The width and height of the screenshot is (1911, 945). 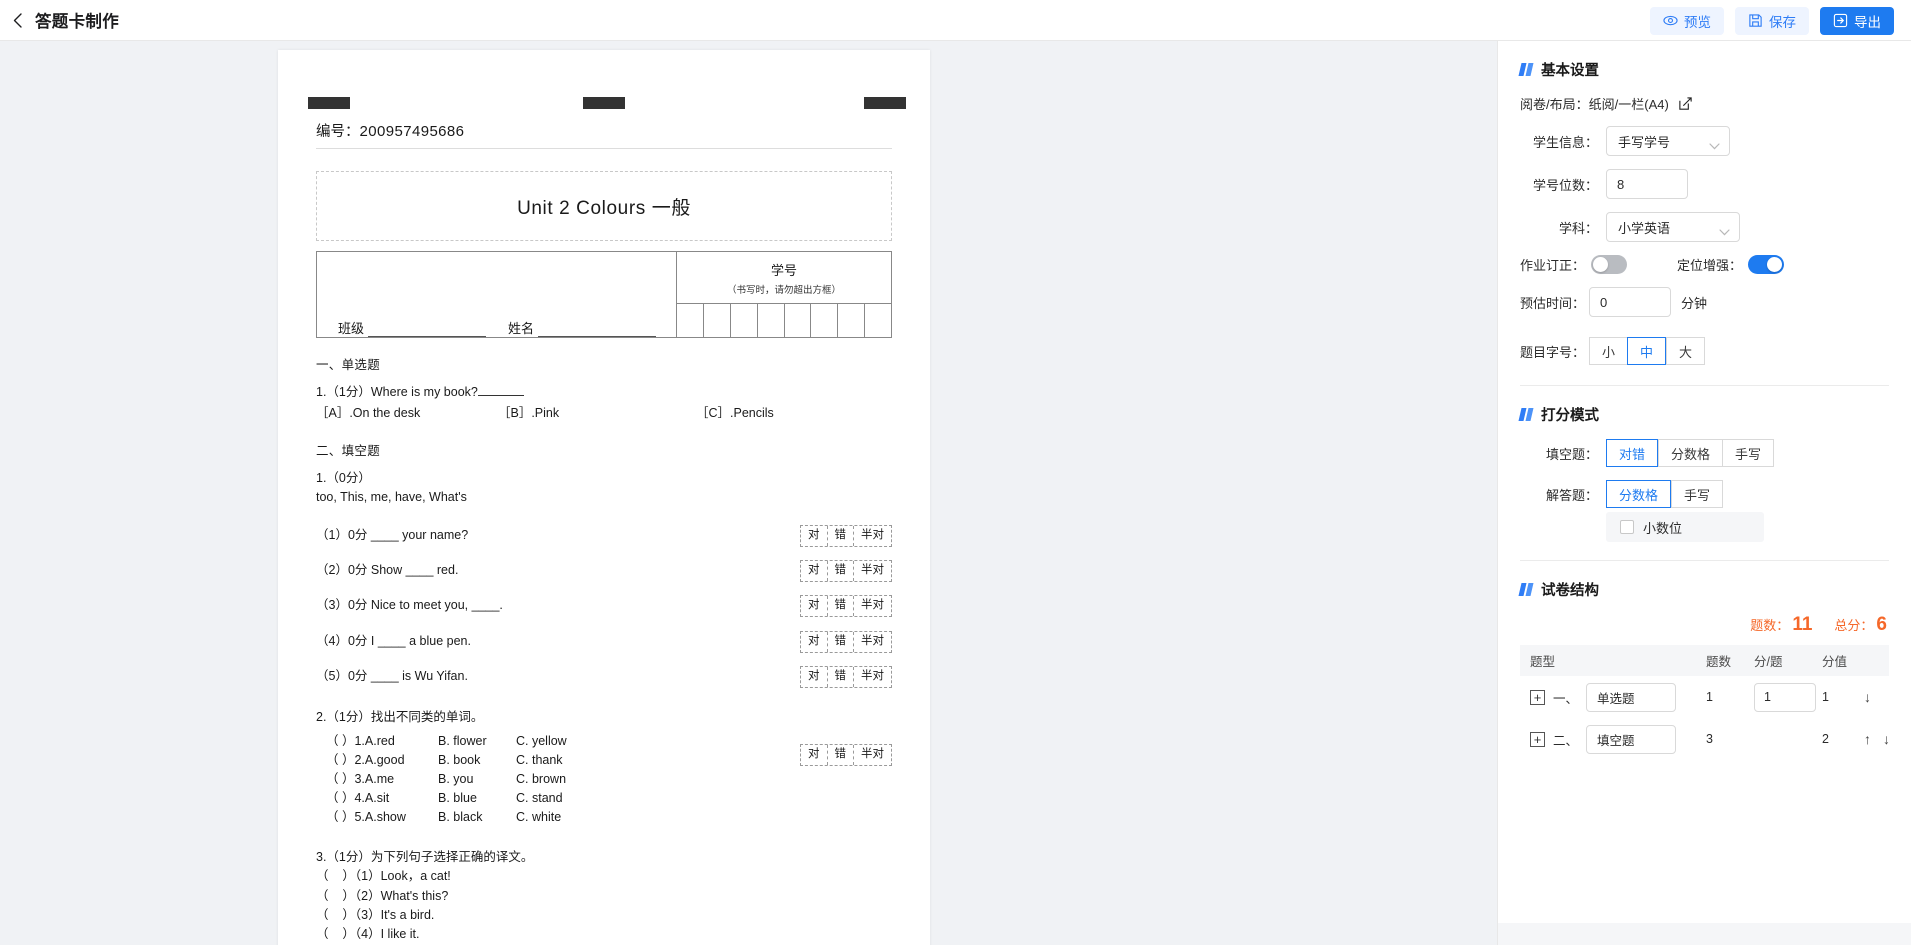 I want to click on choice-c: C. stand, so click(x=539, y=797).